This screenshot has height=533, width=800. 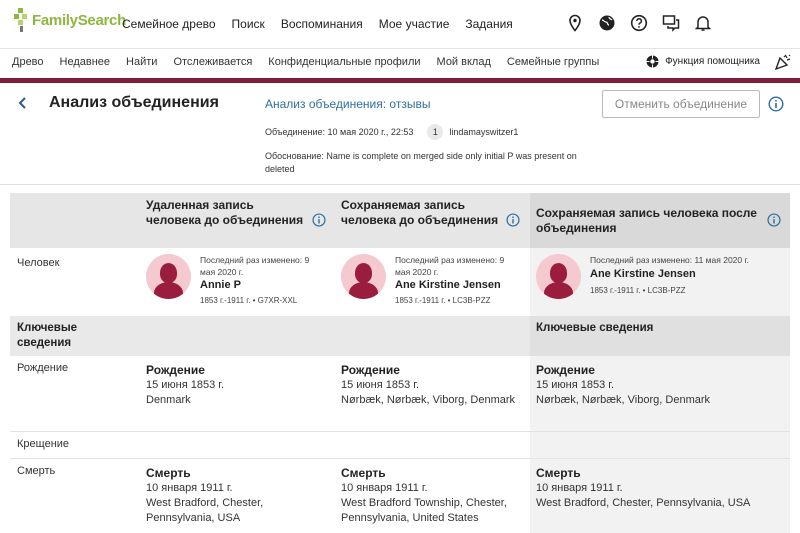 What do you see at coordinates (488, 24) in the screenshot?
I see `nav-item-tasks: Задания` at bounding box center [488, 24].